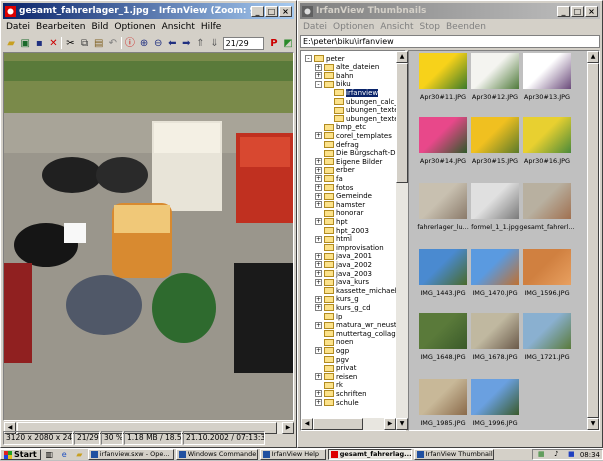  Describe the element at coordinates (495, 149) in the screenshot. I see `thumbnail-item: Apr30#15.JPG` at that location.